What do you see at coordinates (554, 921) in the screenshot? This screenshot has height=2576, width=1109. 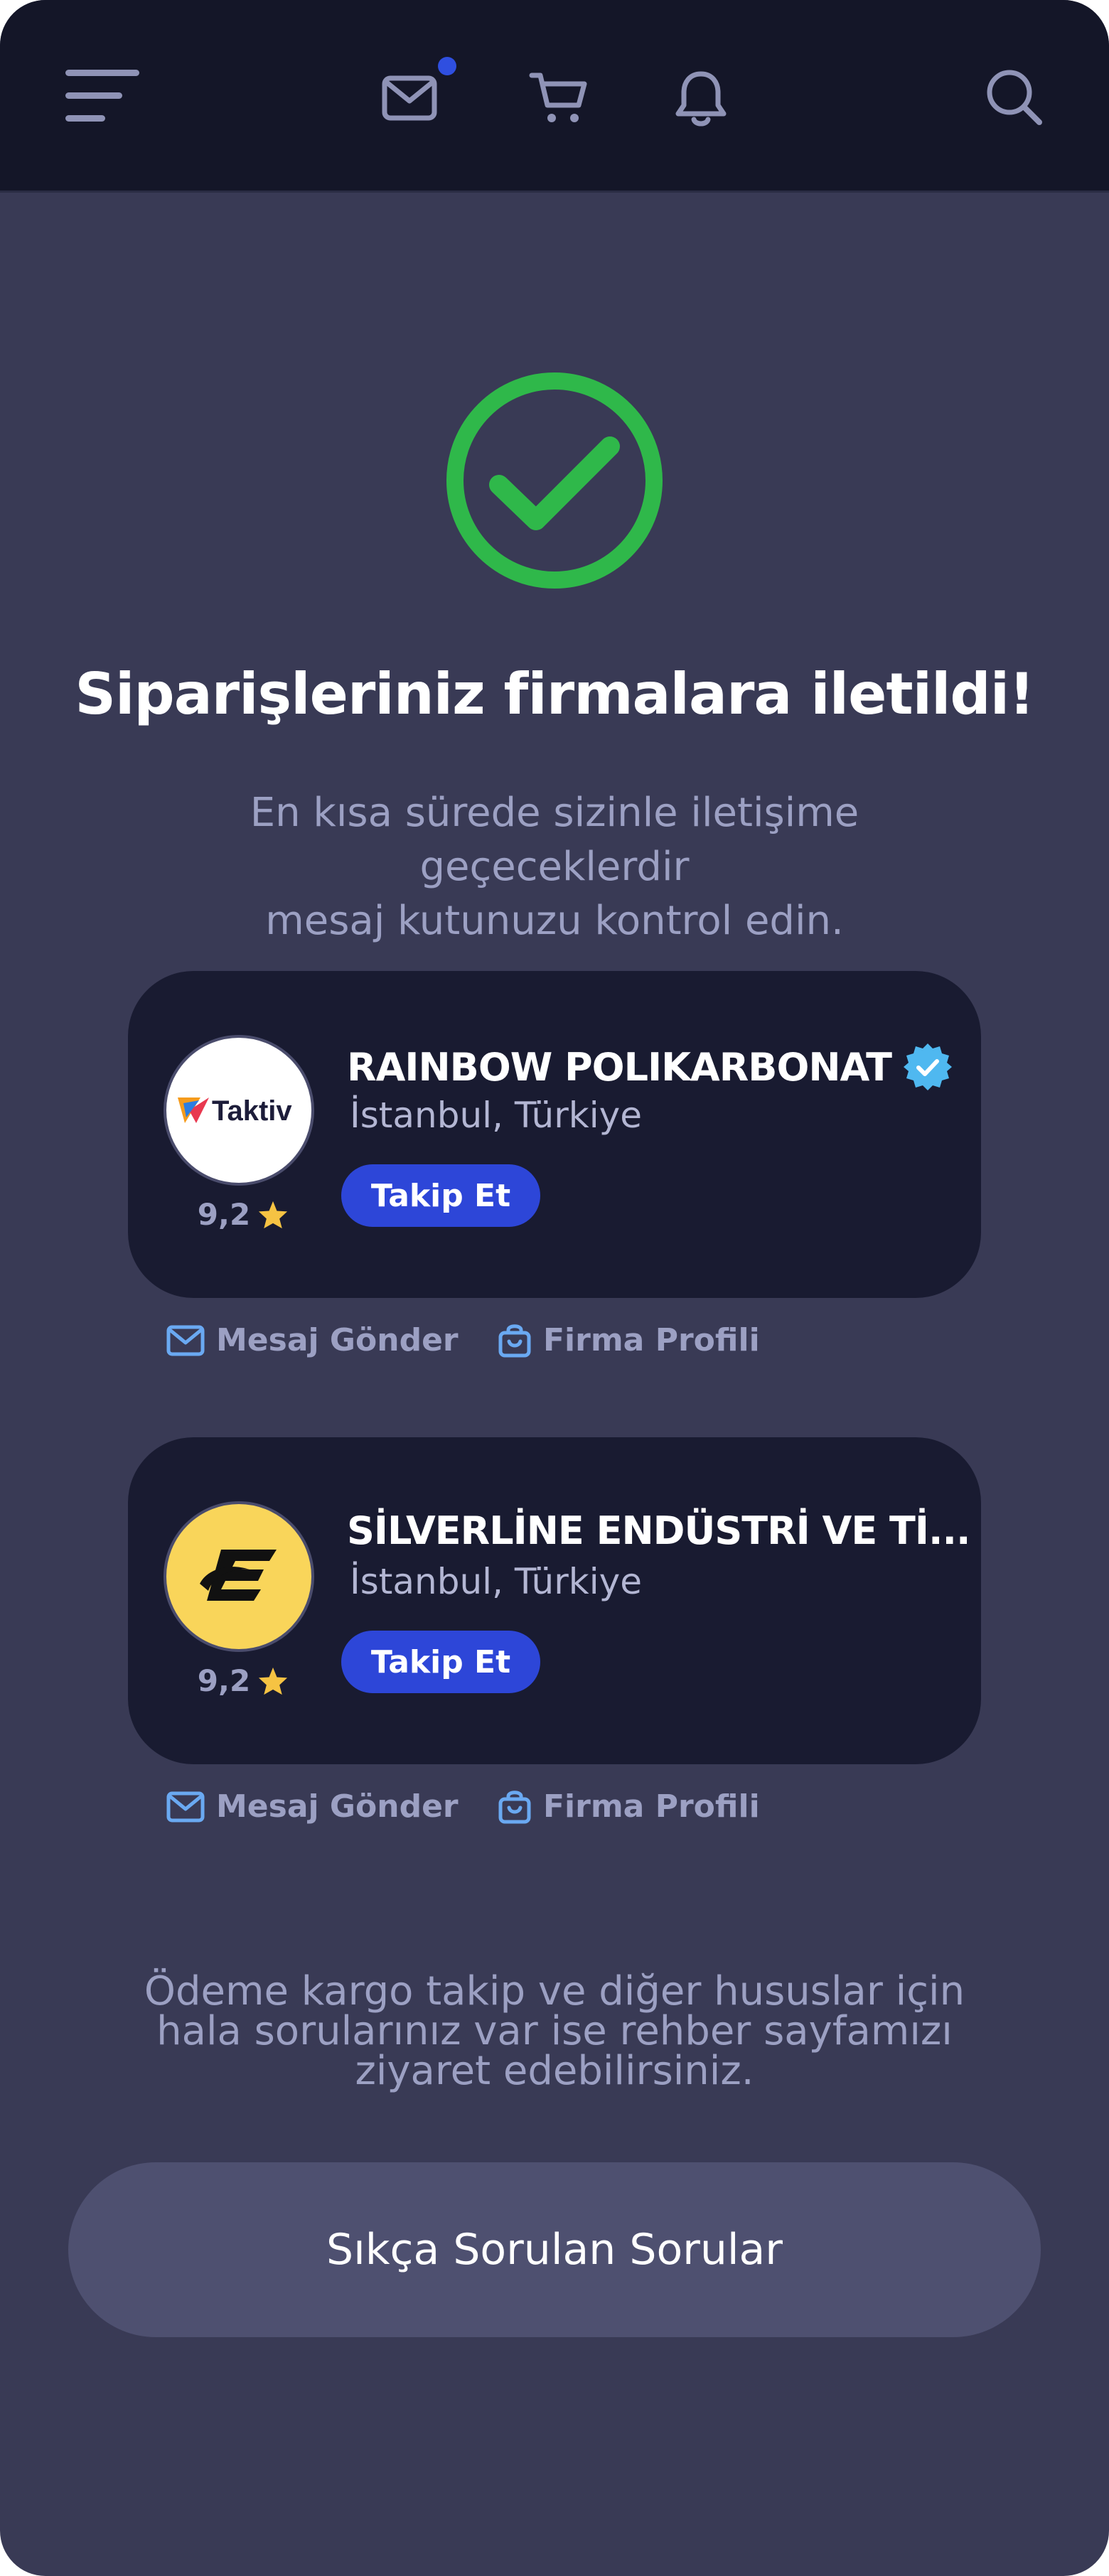 I see `subtitle-line: mesaj kutunuzu kontrol edin.` at bounding box center [554, 921].